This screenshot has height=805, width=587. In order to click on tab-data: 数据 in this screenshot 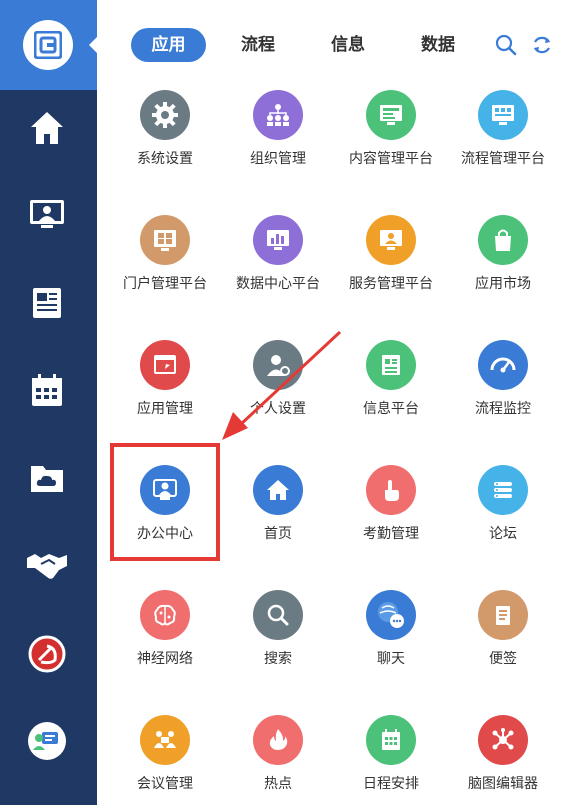, I will do `click(438, 45)`.